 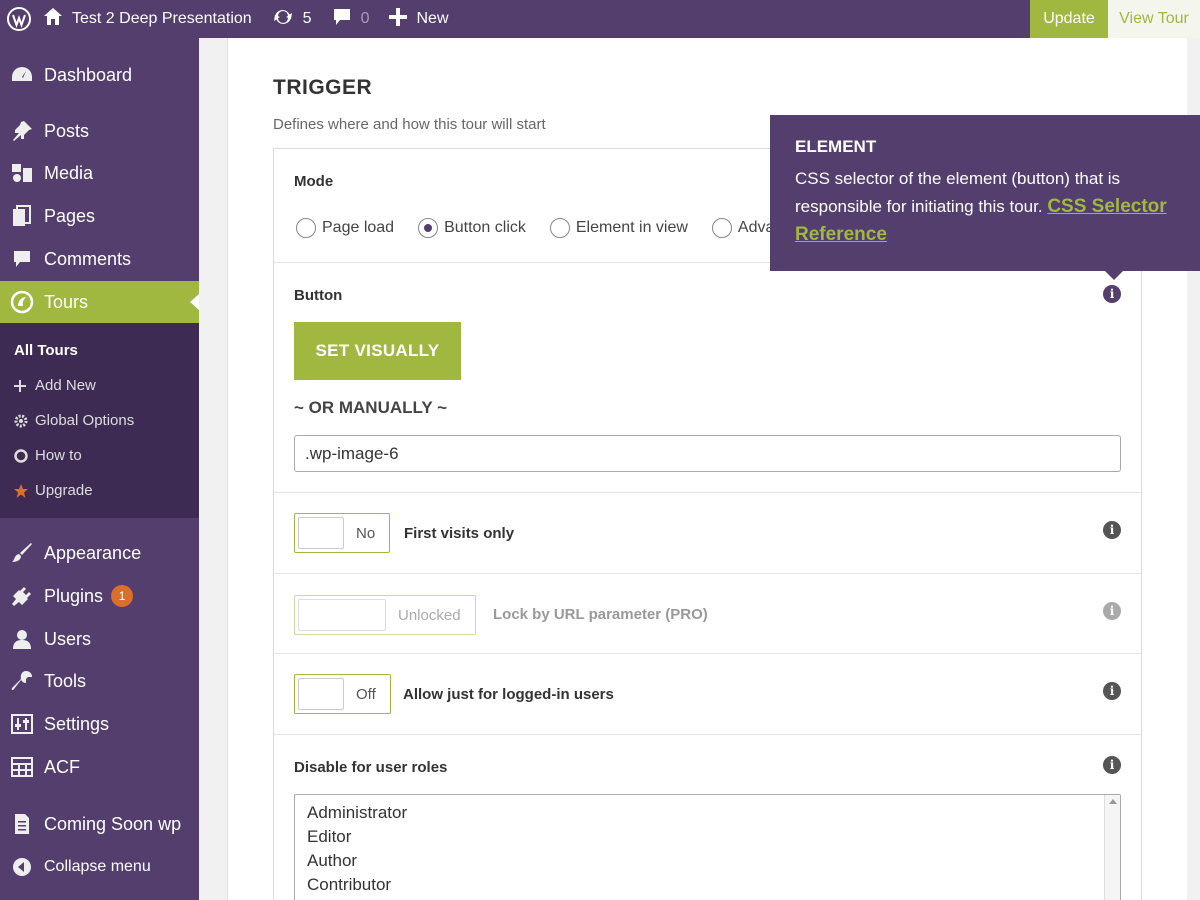 I want to click on plugins-update-badge: 1, so click(x=122, y=596).